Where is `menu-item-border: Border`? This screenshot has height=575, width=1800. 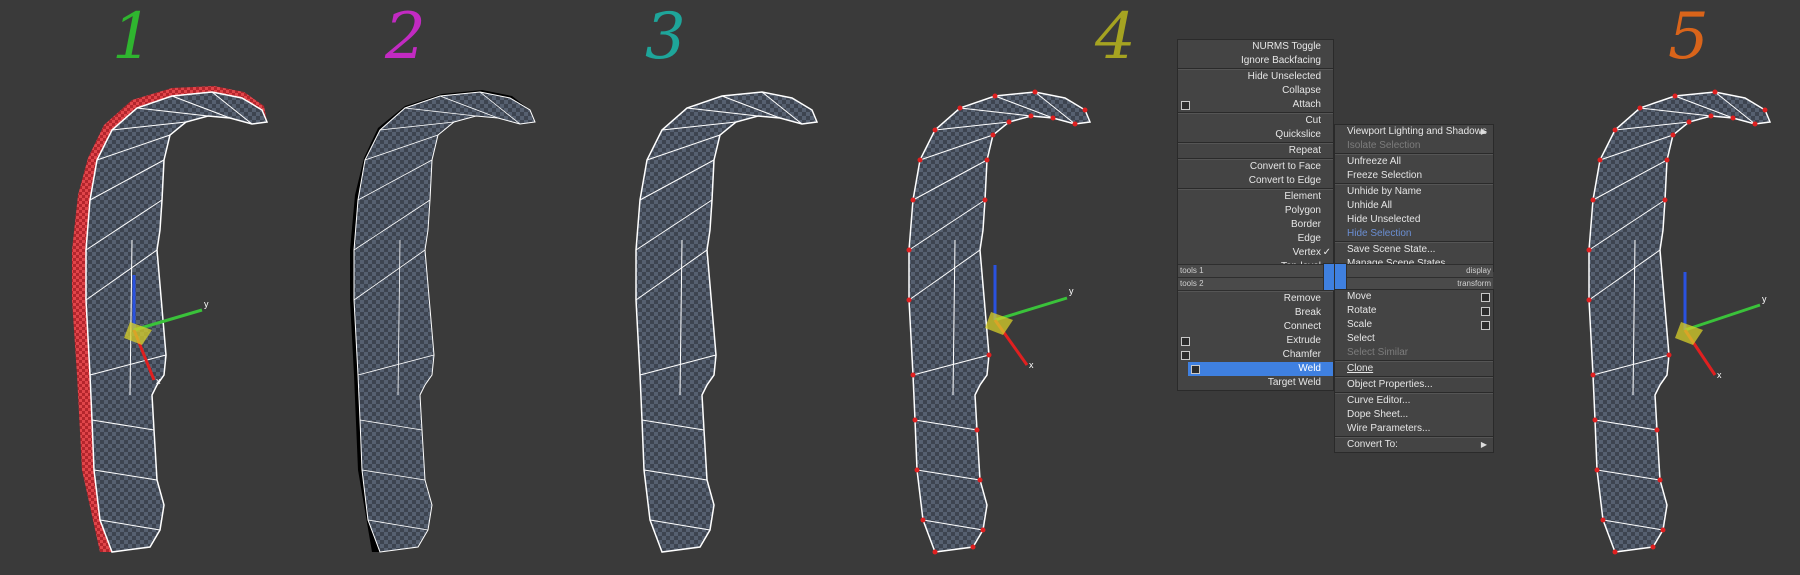
menu-item-border: Border is located at coordinates (1255, 225).